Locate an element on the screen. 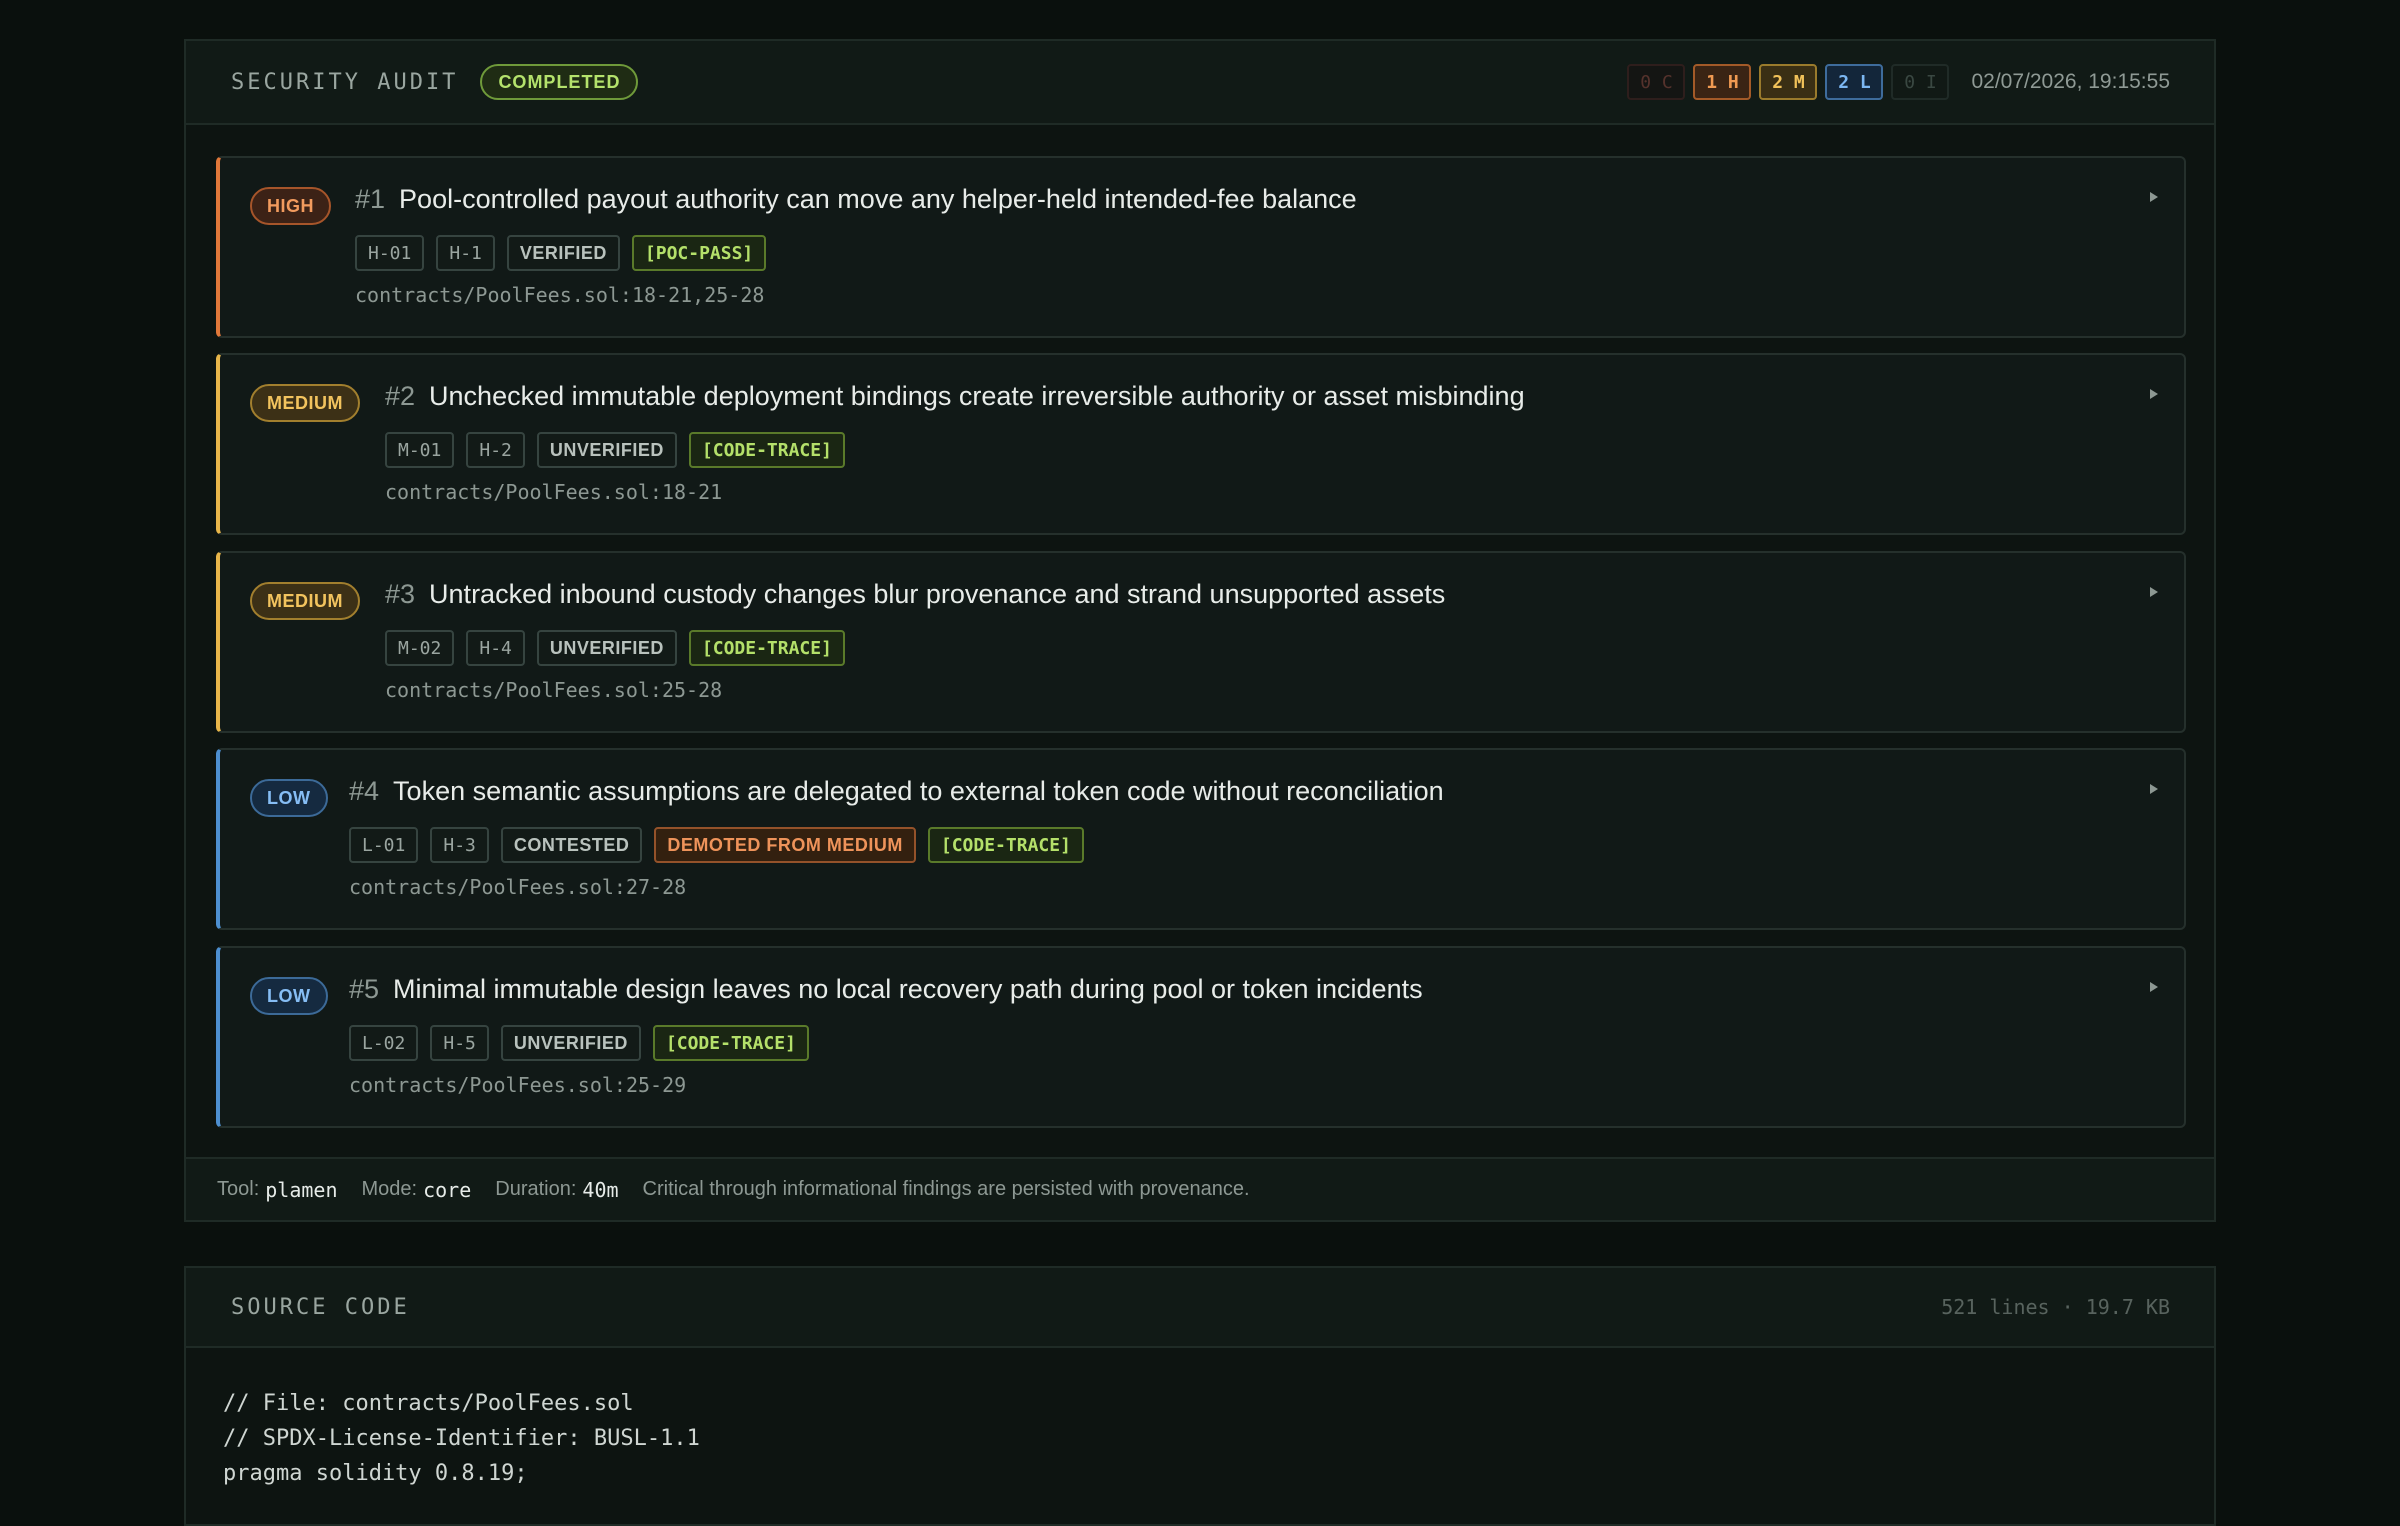 The image size is (2400, 1526). code-line: pragma solidity 0.8.19; is located at coordinates (375, 1473).